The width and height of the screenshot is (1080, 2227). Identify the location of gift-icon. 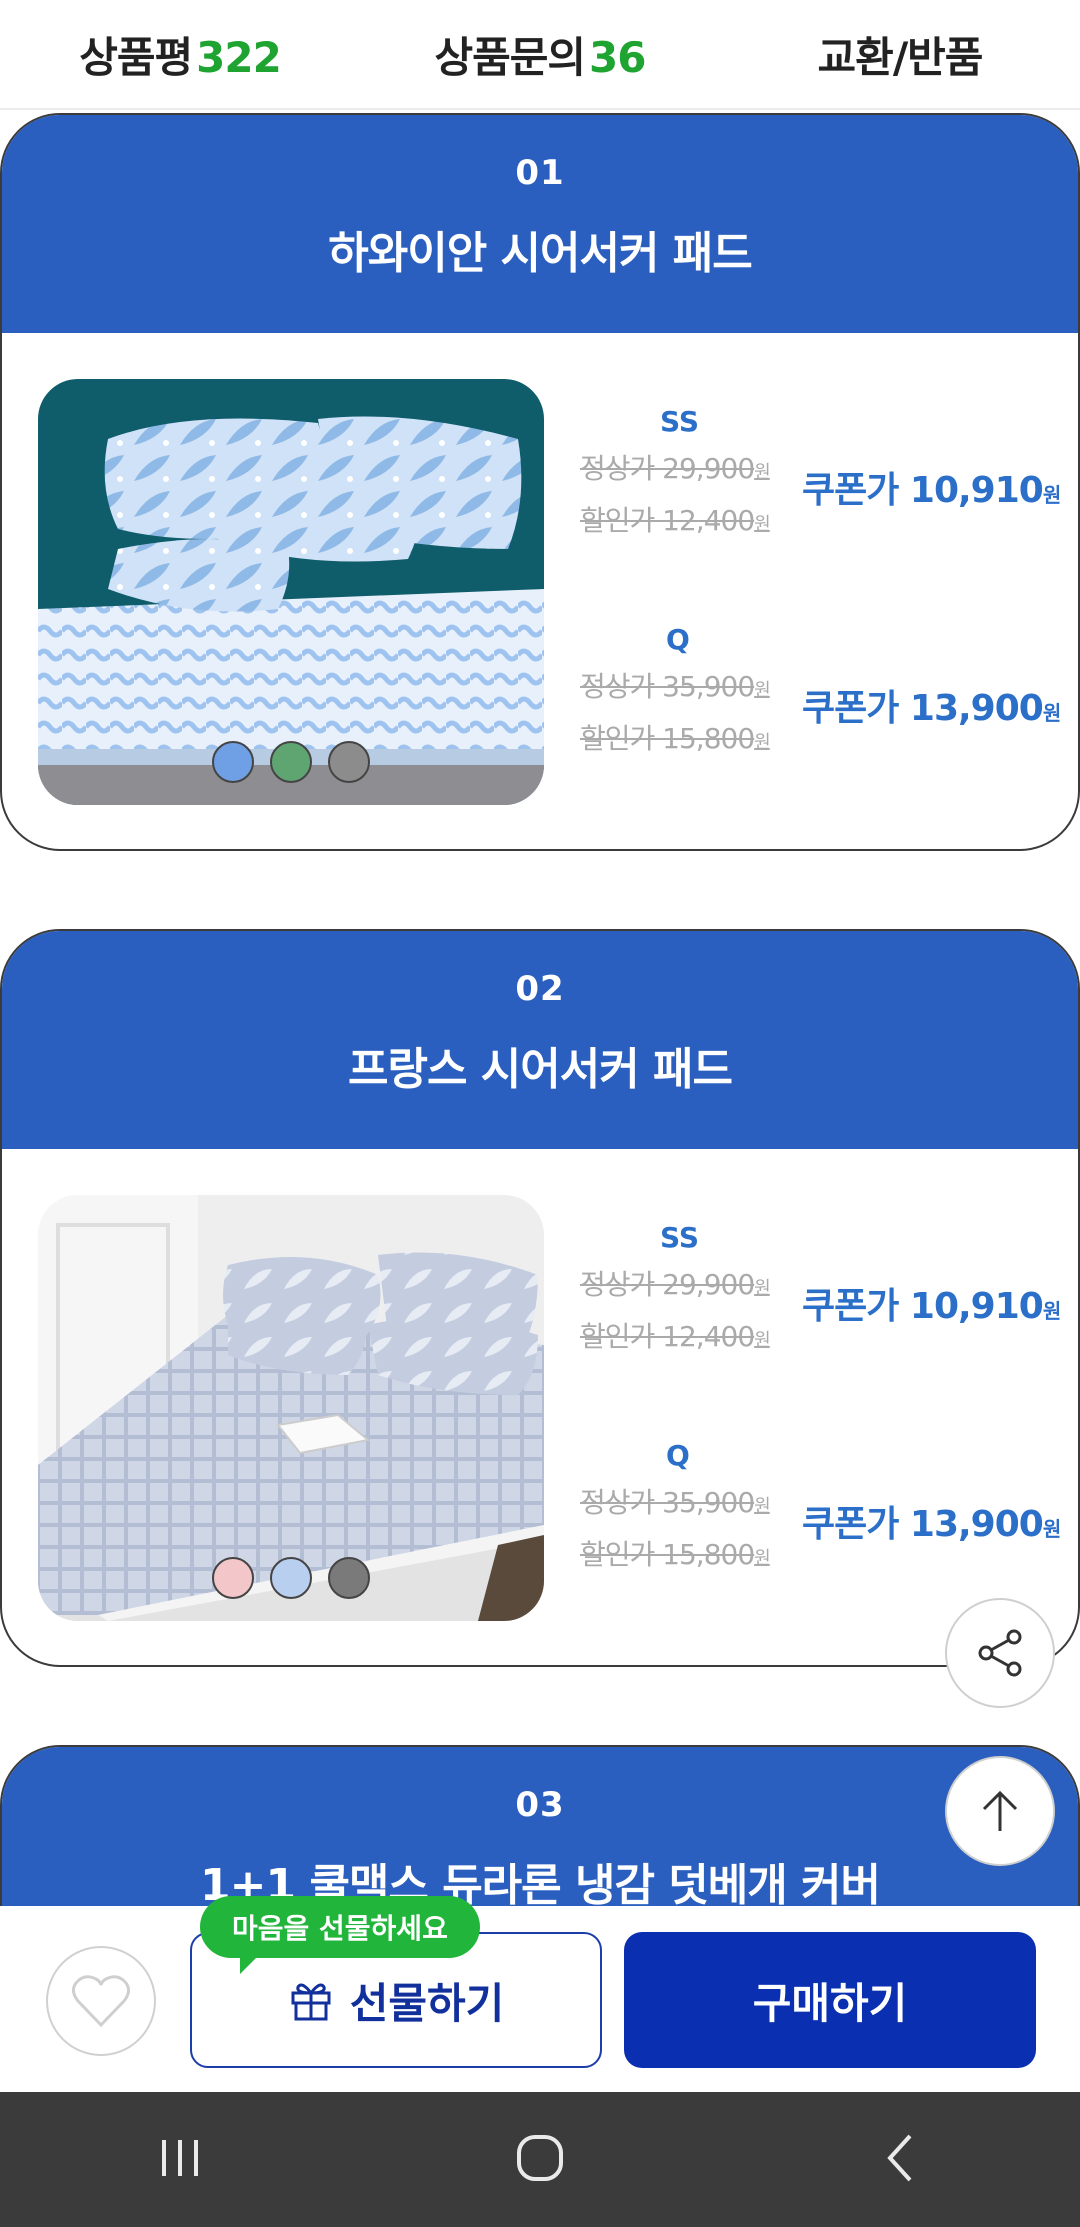
(311, 2002).